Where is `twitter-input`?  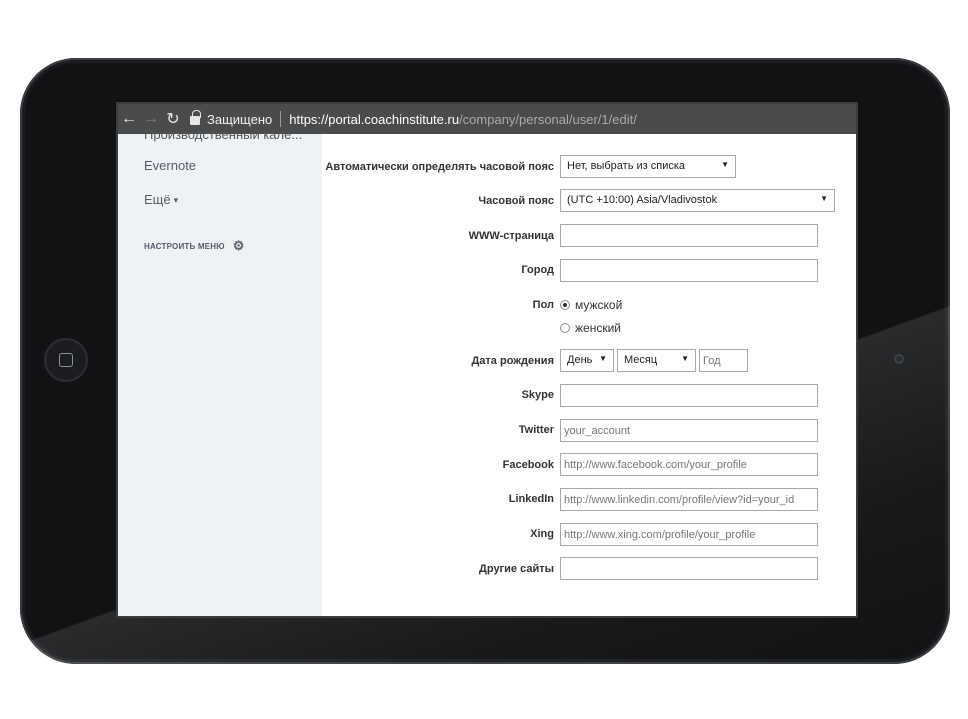 twitter-input is located at coordinates (689, 430).